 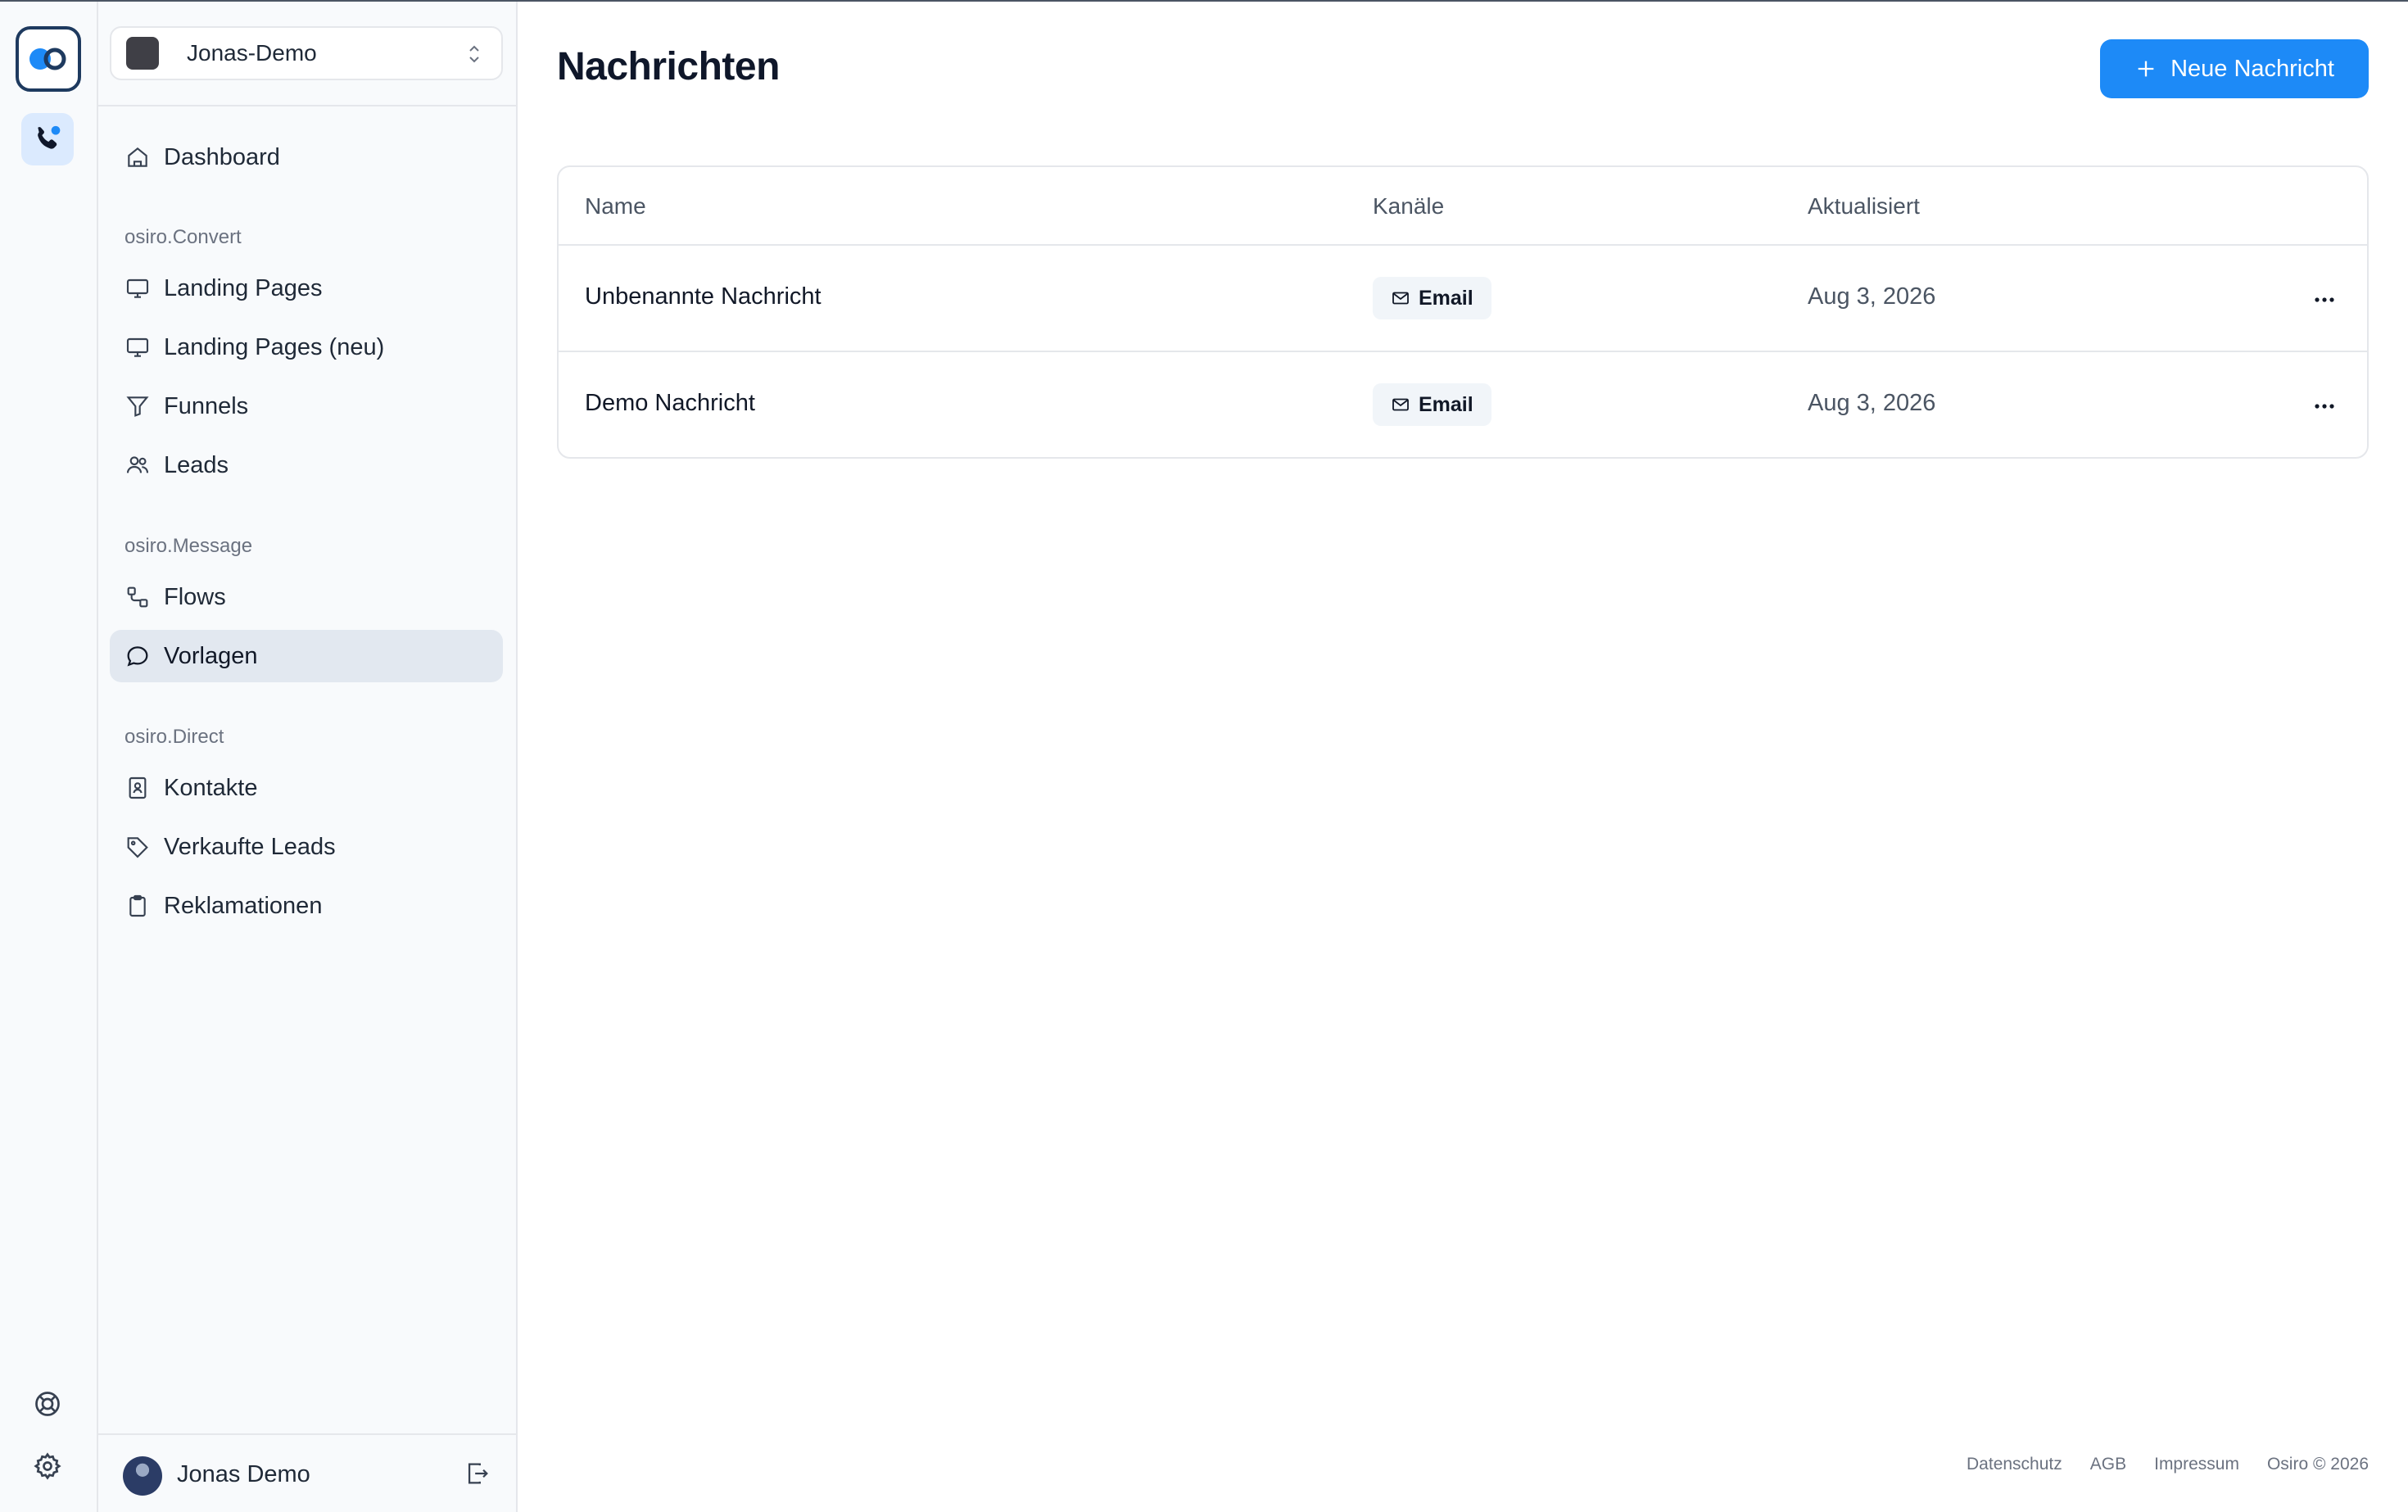 What do you see at coordinates (306, 157) in the screenshot?
I see `sidebar-item-dashboard: Dashboard` at bounding box center [306, 157].